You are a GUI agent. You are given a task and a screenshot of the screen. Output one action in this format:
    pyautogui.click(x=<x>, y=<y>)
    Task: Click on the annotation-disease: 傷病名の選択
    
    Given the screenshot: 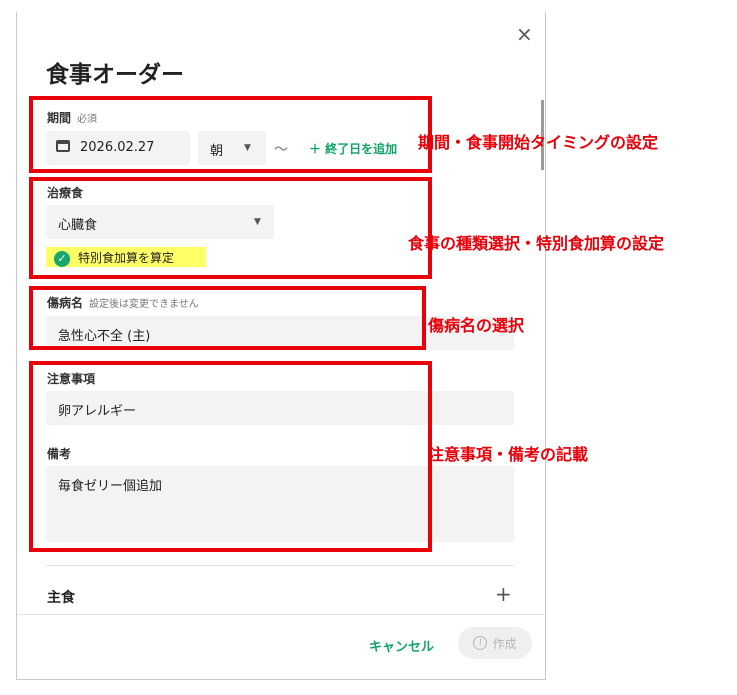 What is the action you would take?
    pyautogui.click(x=476, y=325)
    